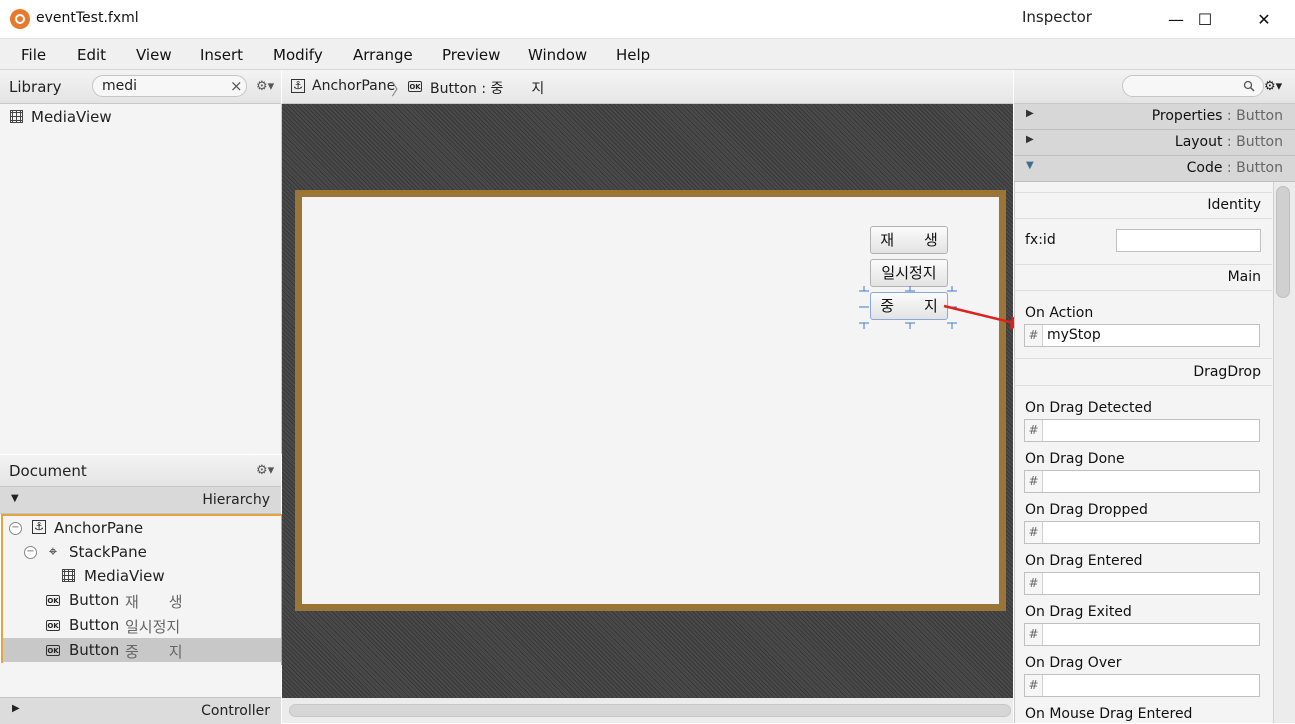 The width and height of the screenshot is (1295, 724). I want to click on breadcrumb-button: Button : 중 지, so click(487, 88).